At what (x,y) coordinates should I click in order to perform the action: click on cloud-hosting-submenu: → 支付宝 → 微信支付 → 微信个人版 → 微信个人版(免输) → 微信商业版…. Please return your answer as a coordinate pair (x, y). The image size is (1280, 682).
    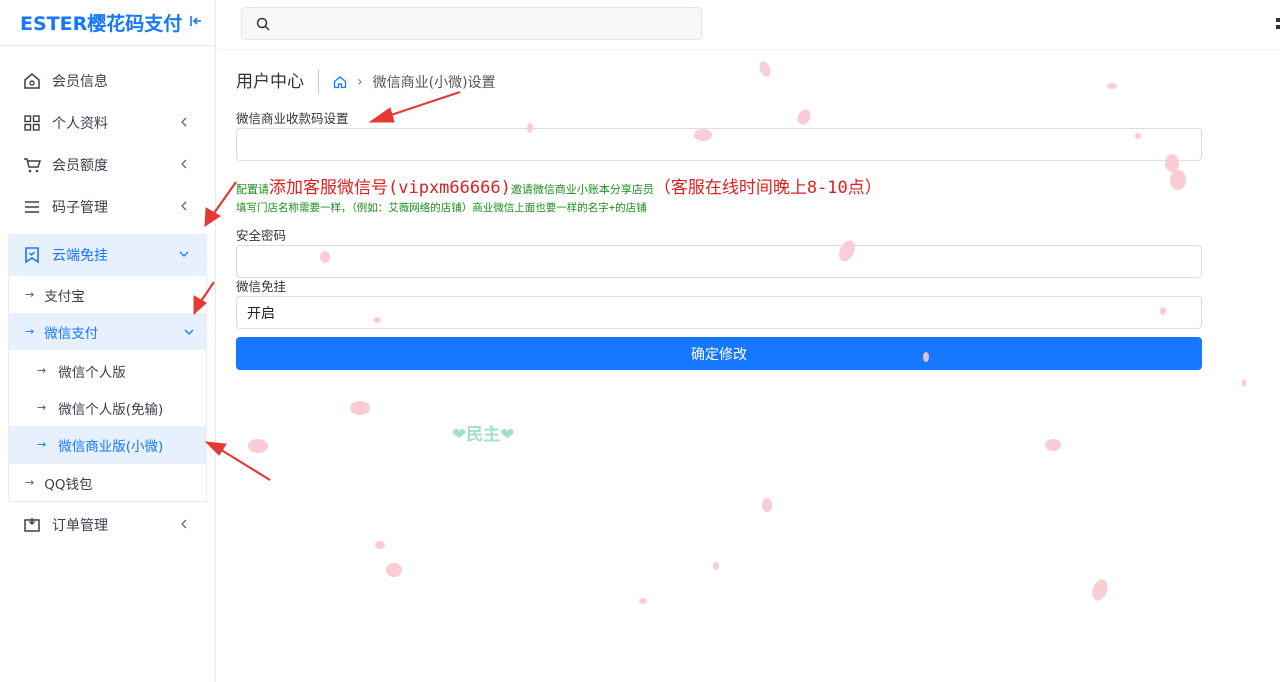
    Looking at the image, I should click on (107, 389).